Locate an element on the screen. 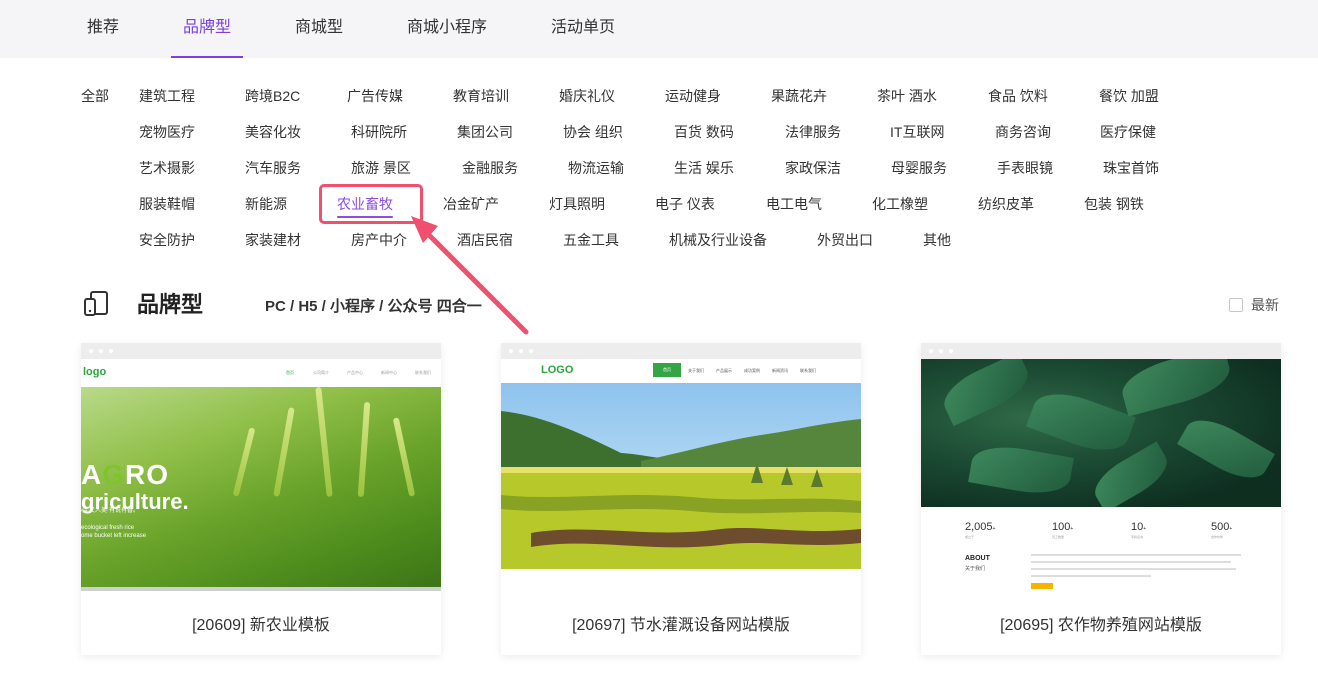 This screenshot has width=1318, height=674. category-item: 家装建材 is located at coordinates (273, 240).